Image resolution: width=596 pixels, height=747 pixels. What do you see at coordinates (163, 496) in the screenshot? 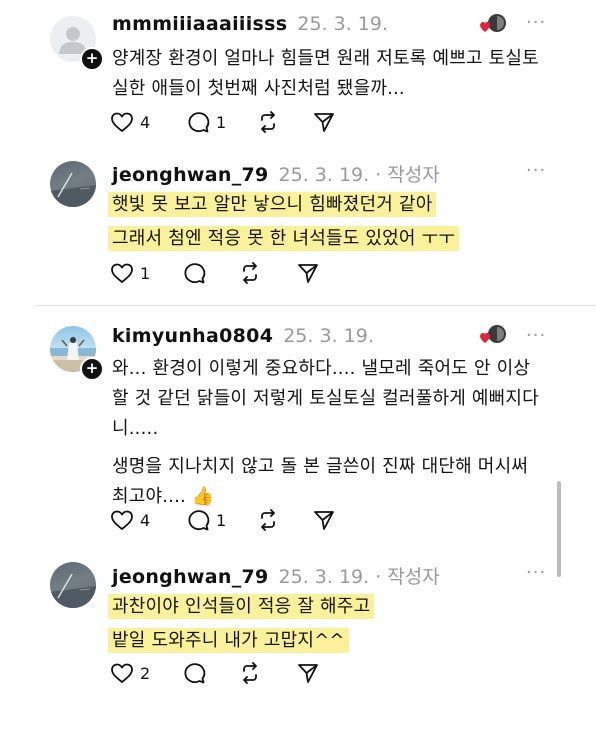
I see `text-line: 최고야.... 👍` at bounding box center [163, 496].